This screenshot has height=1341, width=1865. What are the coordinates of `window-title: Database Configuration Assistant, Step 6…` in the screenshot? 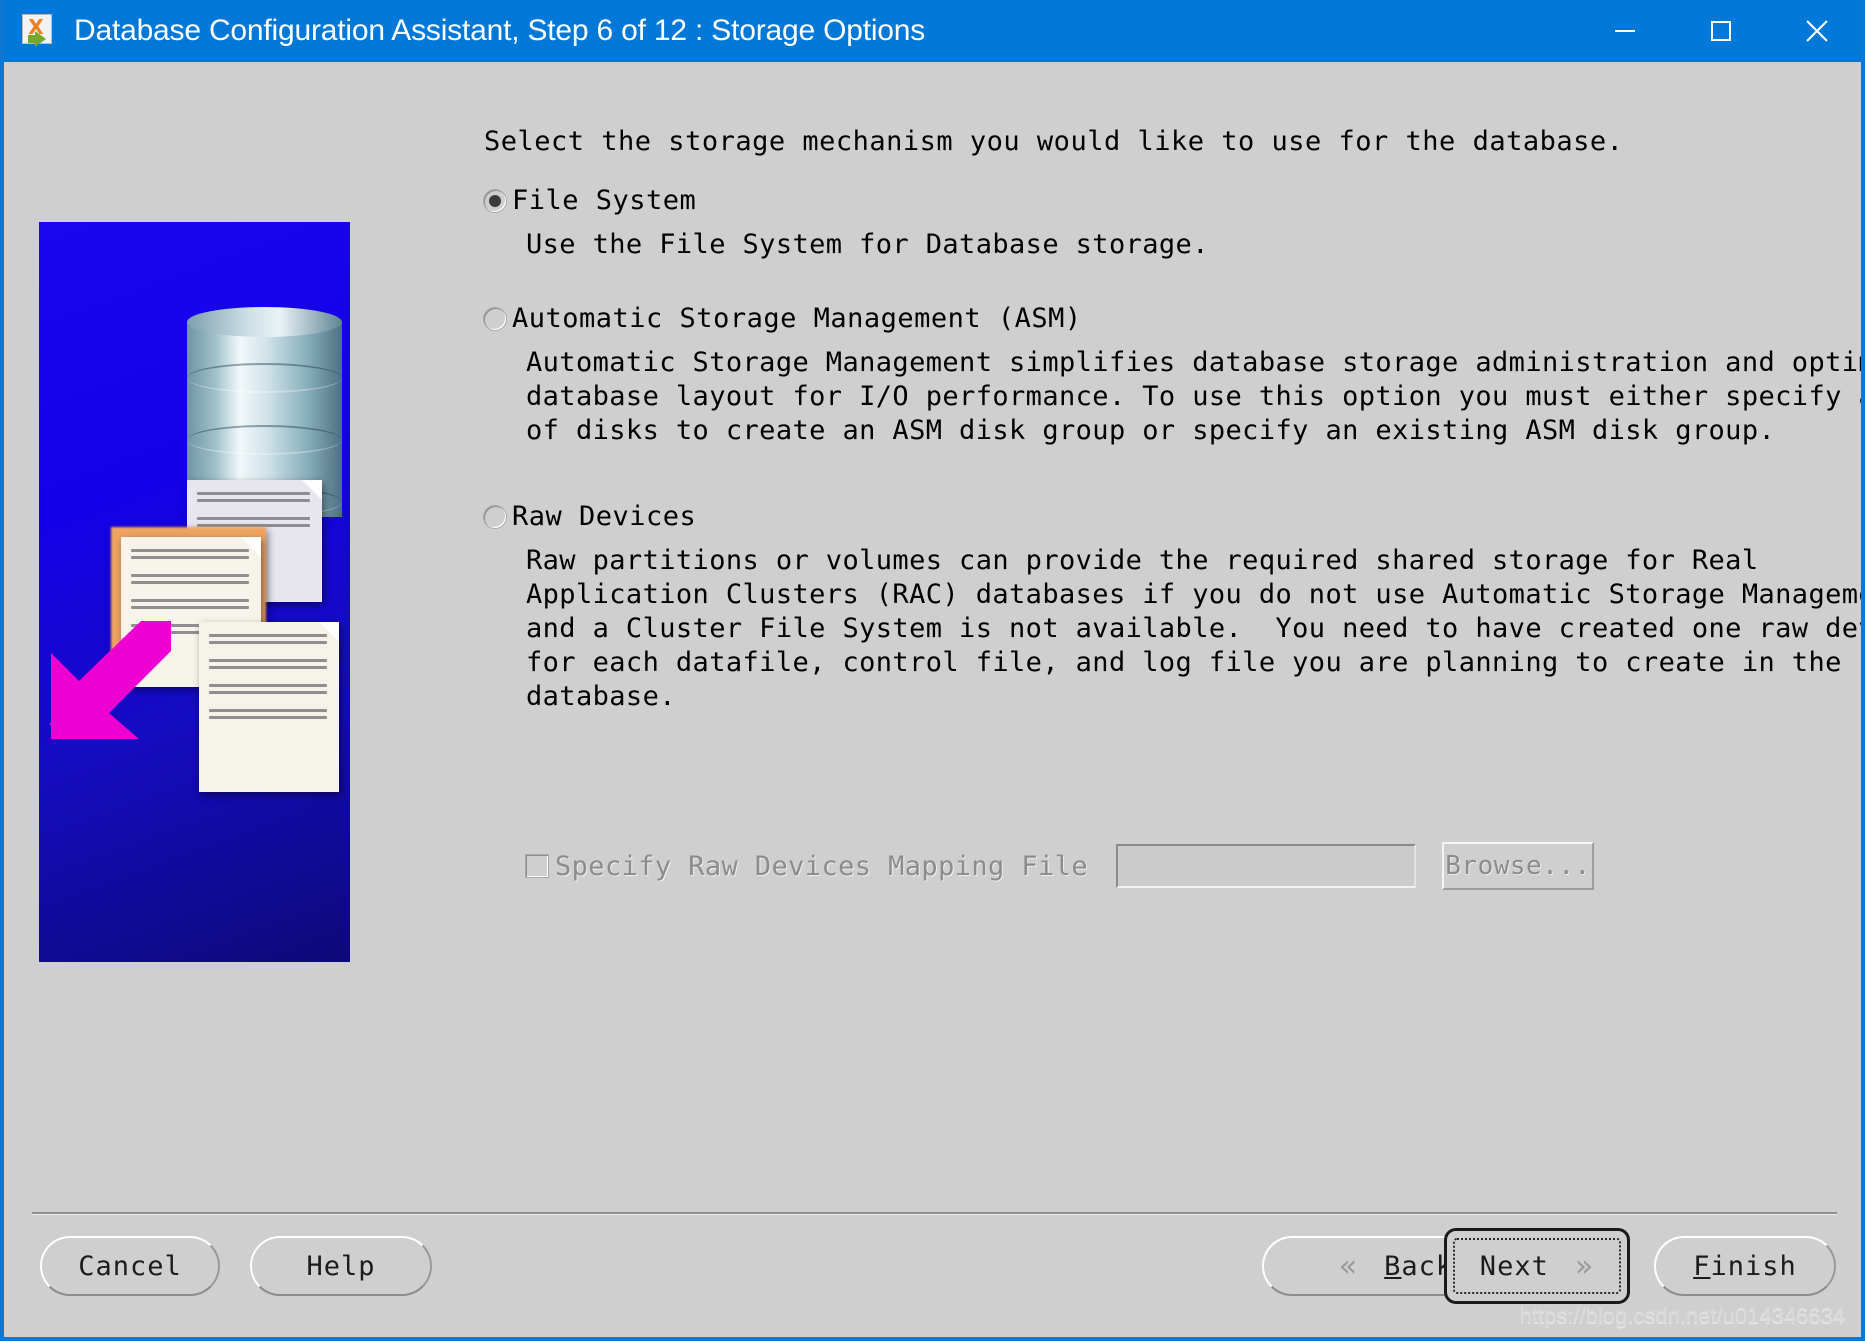 It's located at (500, 30).